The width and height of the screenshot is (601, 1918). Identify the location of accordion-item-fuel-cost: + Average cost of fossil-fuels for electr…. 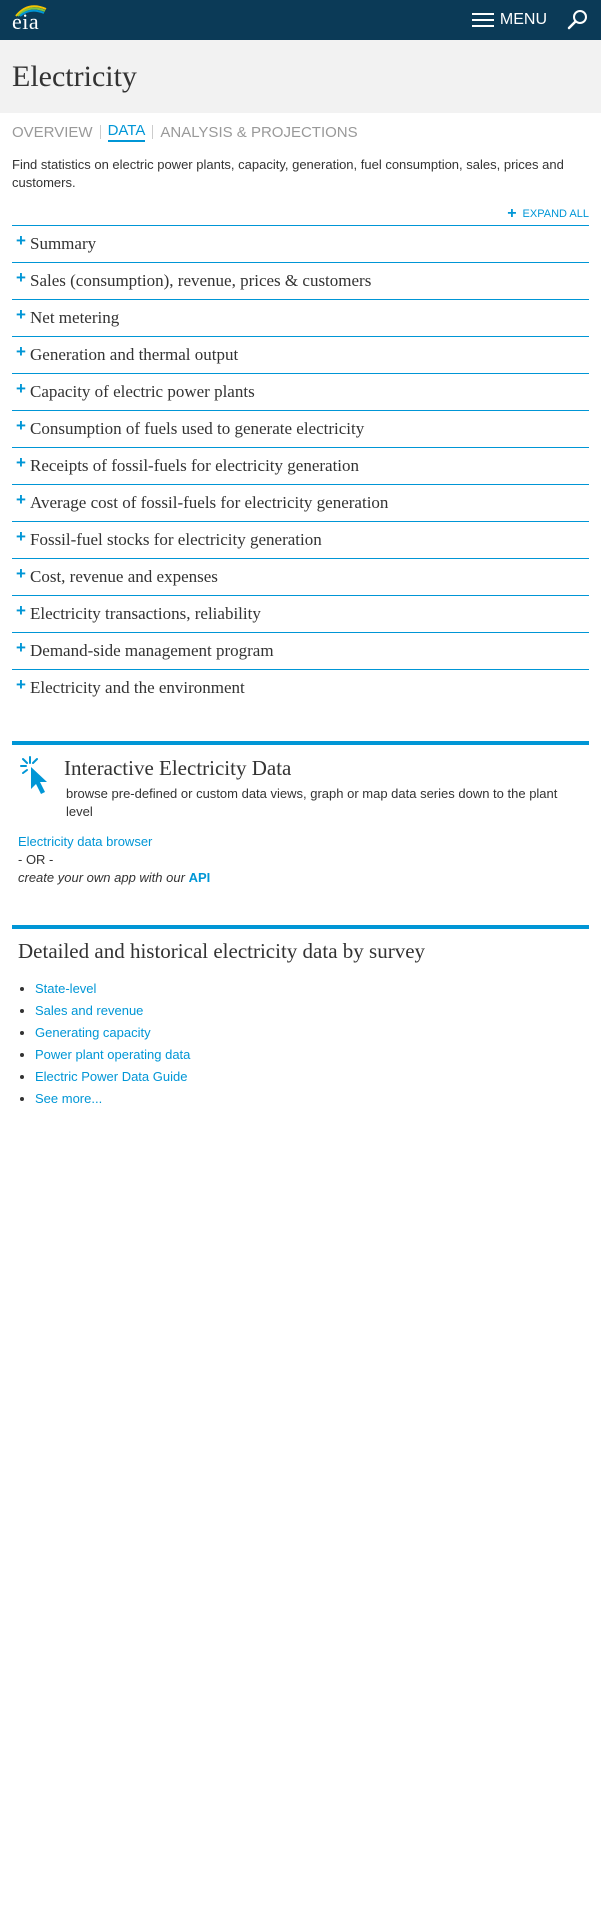
(300, 502).